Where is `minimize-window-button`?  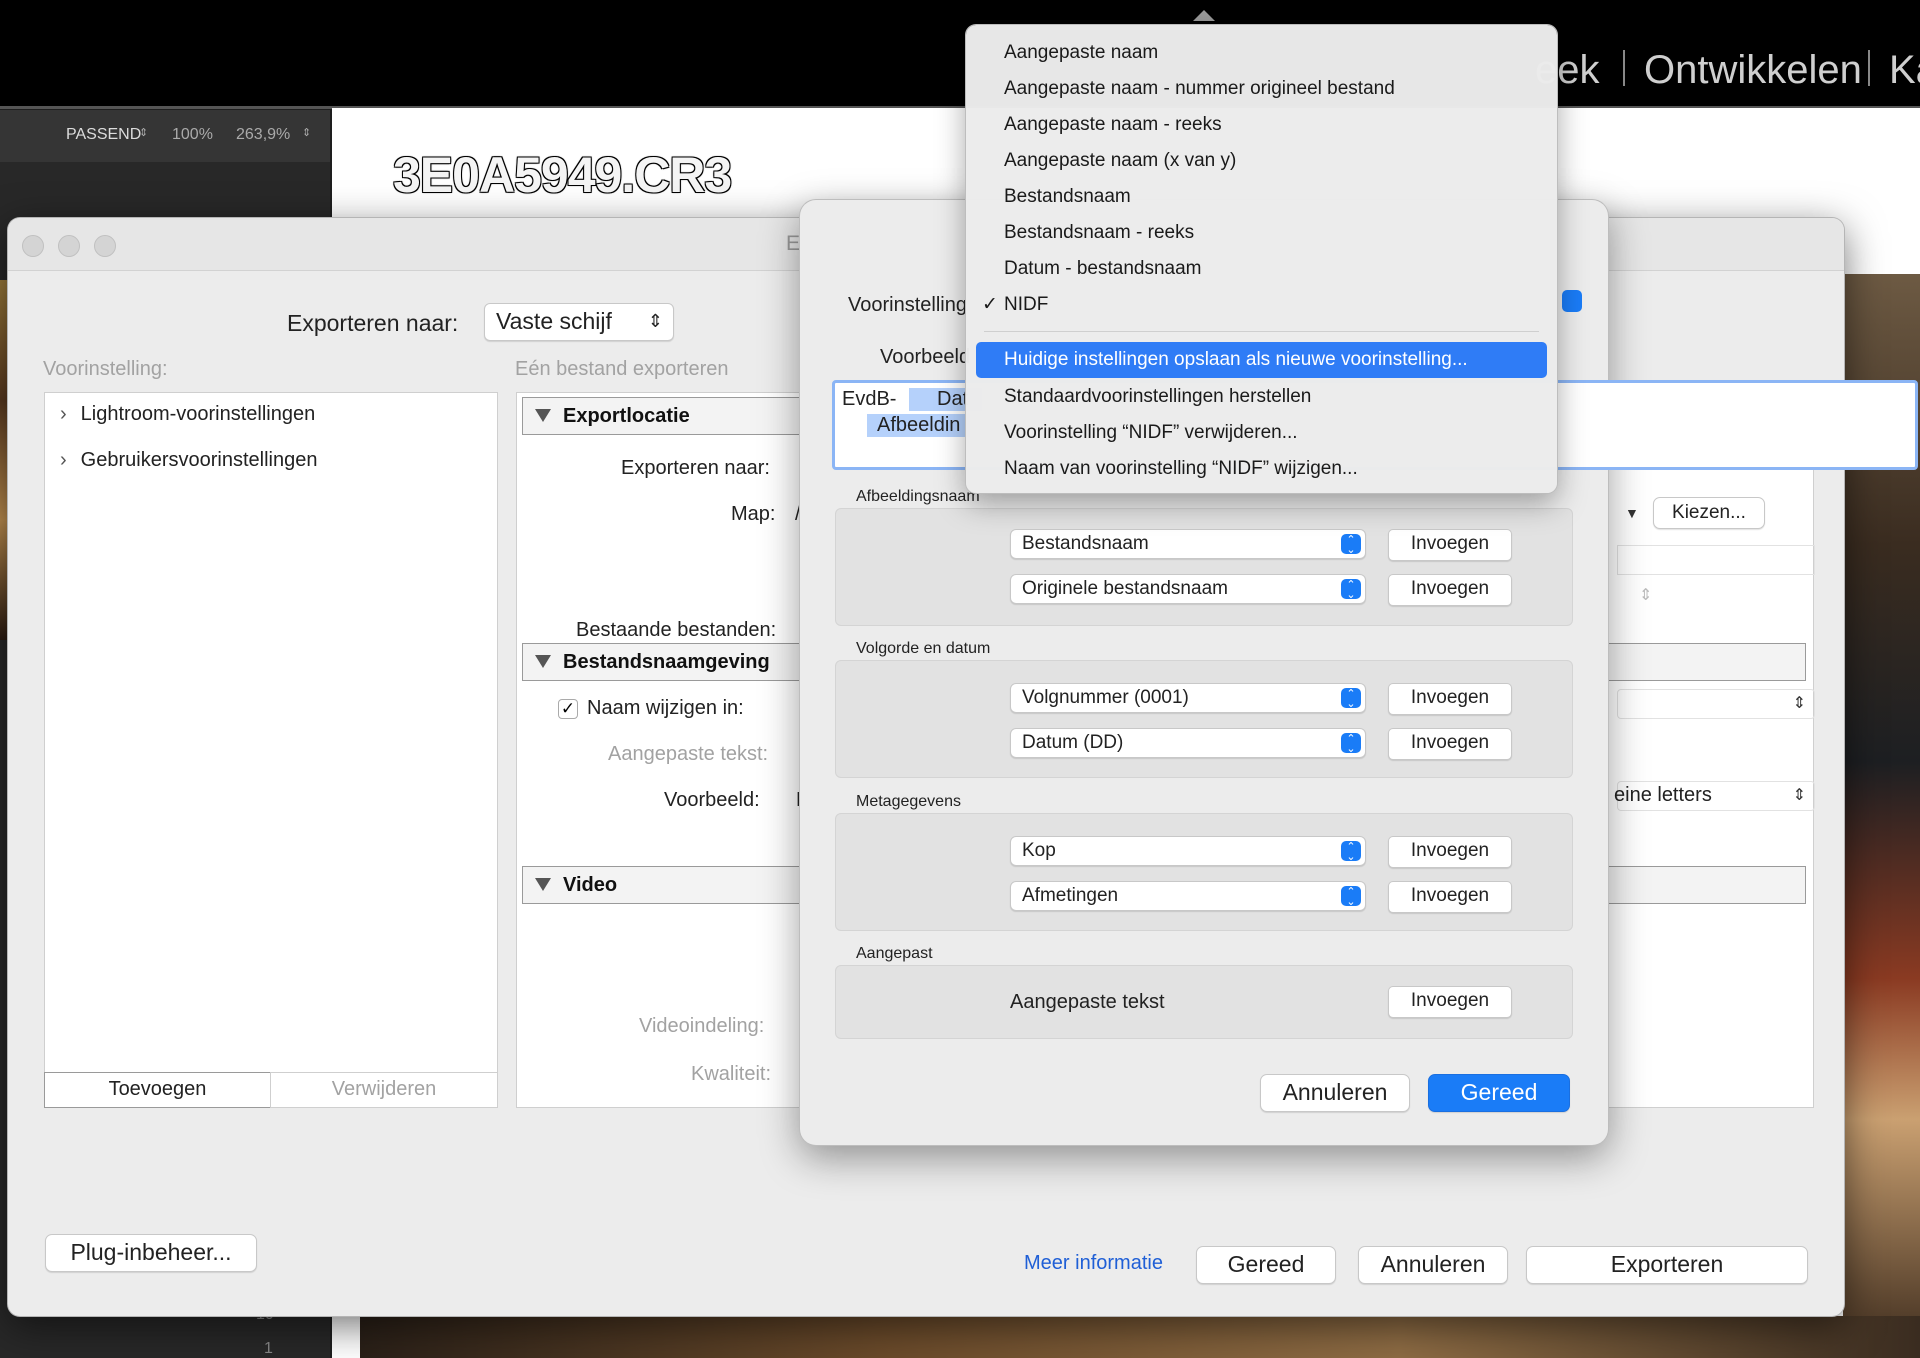 minimize-window-button is located at coordinates (69, 246).